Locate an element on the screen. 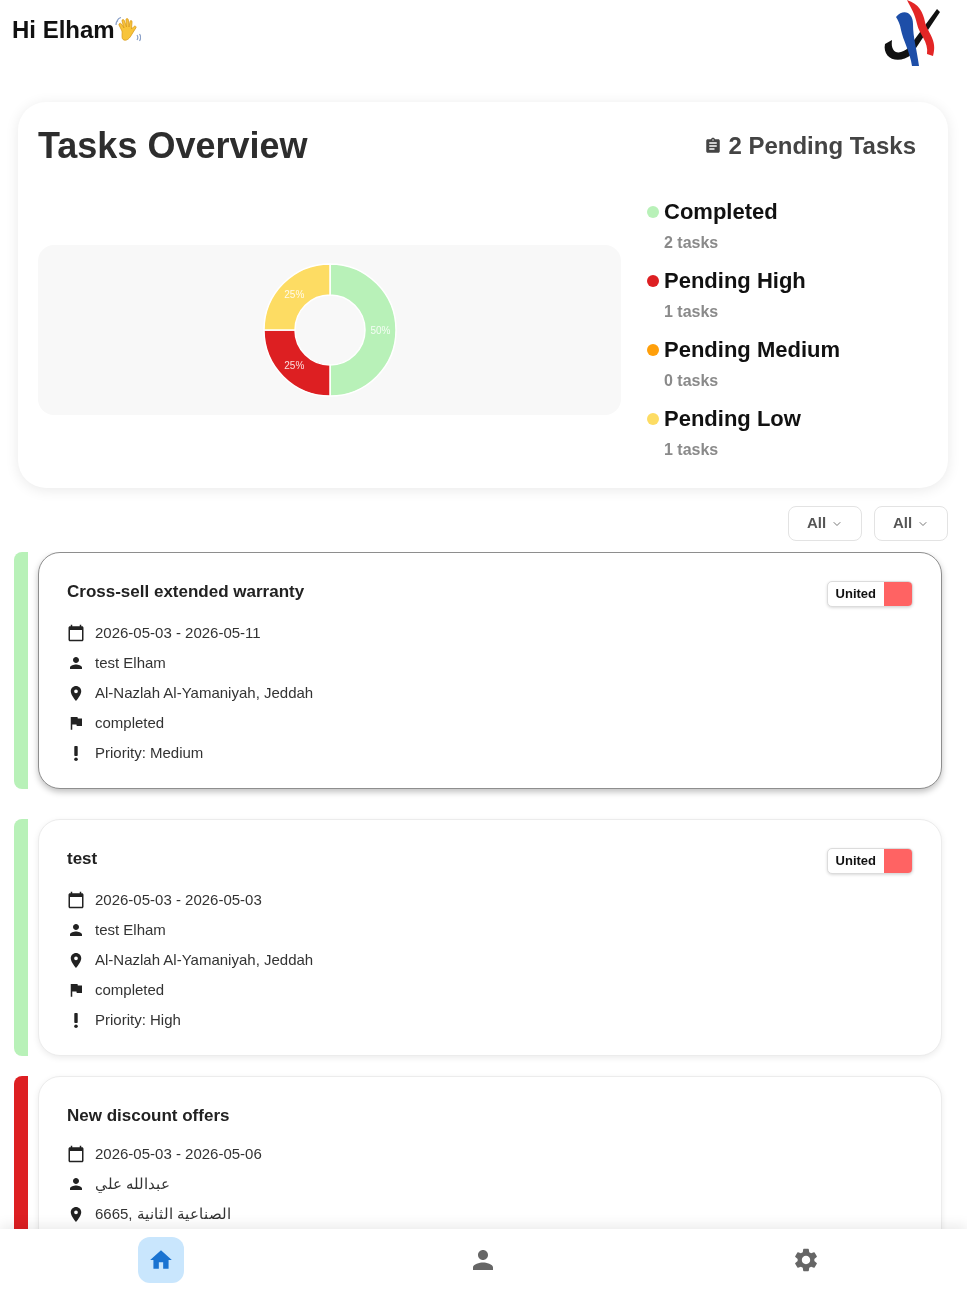 The image size is (967, 1290). legend-label: Completed is located at coordinates (721, 212).